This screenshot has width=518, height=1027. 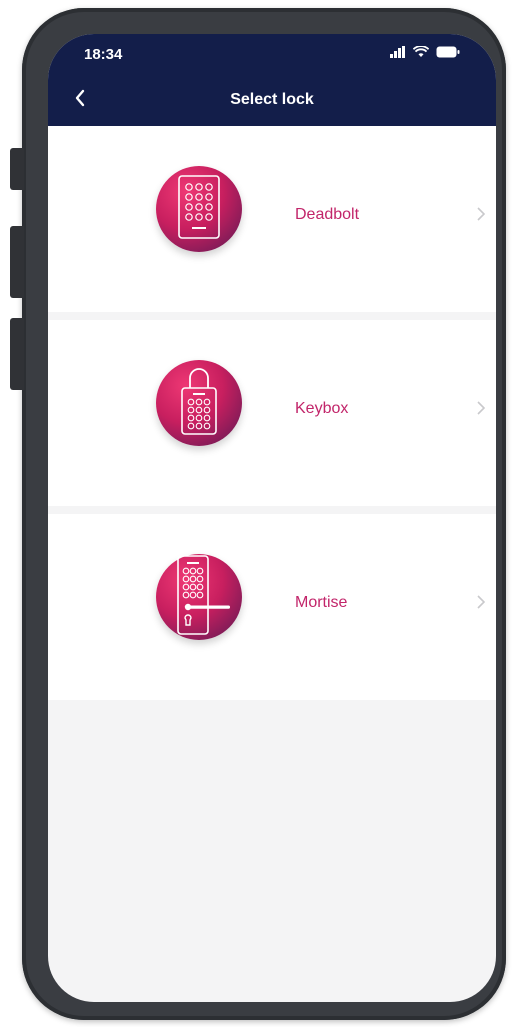 I want to click on keybox-lock-icon, so click(x=199, y=403).